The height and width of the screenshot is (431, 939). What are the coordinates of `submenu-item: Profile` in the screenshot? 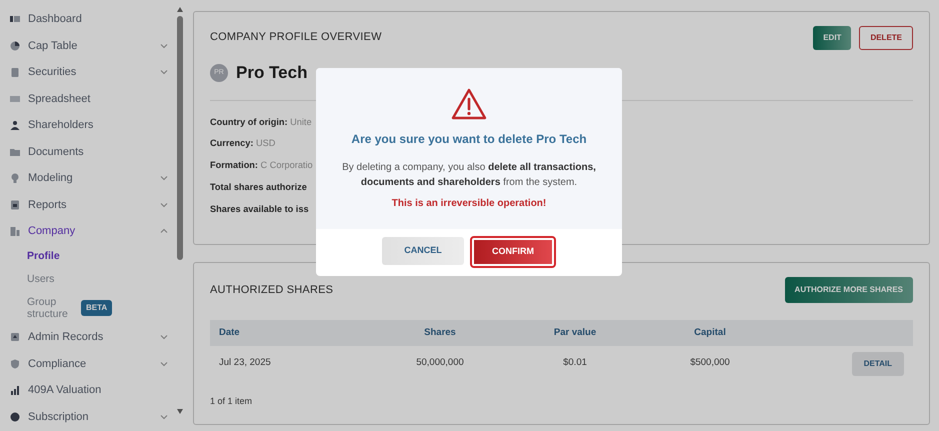 It's located at (30, 257).